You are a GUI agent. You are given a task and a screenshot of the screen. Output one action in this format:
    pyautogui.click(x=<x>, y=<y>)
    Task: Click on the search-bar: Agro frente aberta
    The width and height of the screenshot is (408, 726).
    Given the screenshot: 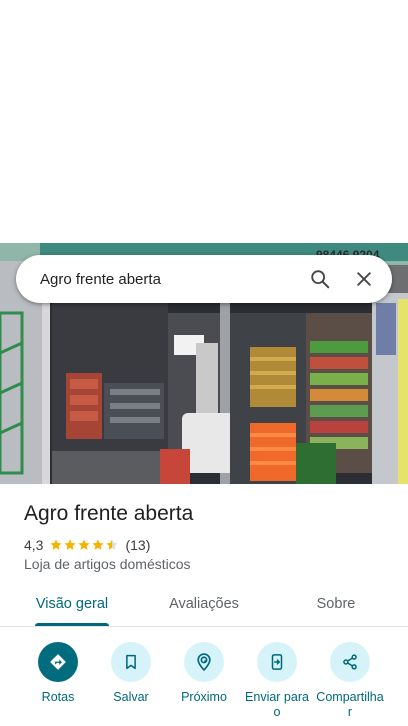 What is the action you would take?
    pyautogui.click(x=204, y=279)
    